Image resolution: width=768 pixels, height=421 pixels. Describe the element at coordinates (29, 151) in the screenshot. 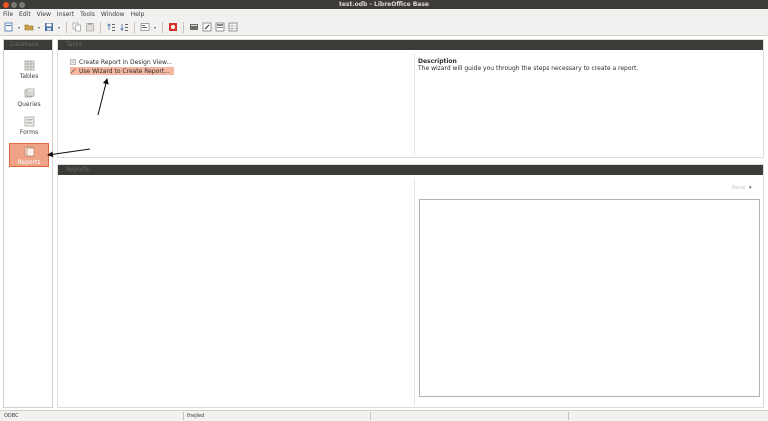

I see `reports-icon` at that location.